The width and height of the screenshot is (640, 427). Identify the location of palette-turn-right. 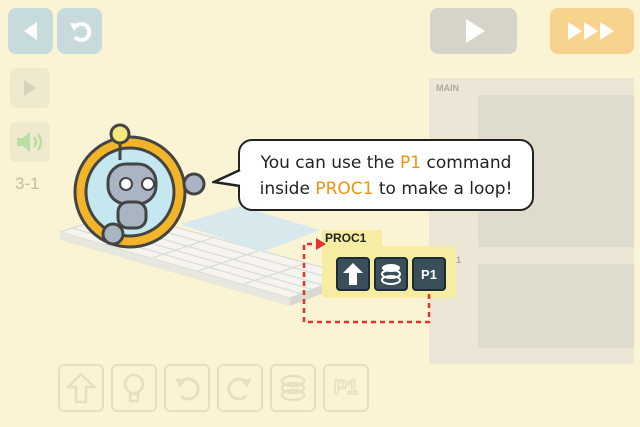
(240, 388).